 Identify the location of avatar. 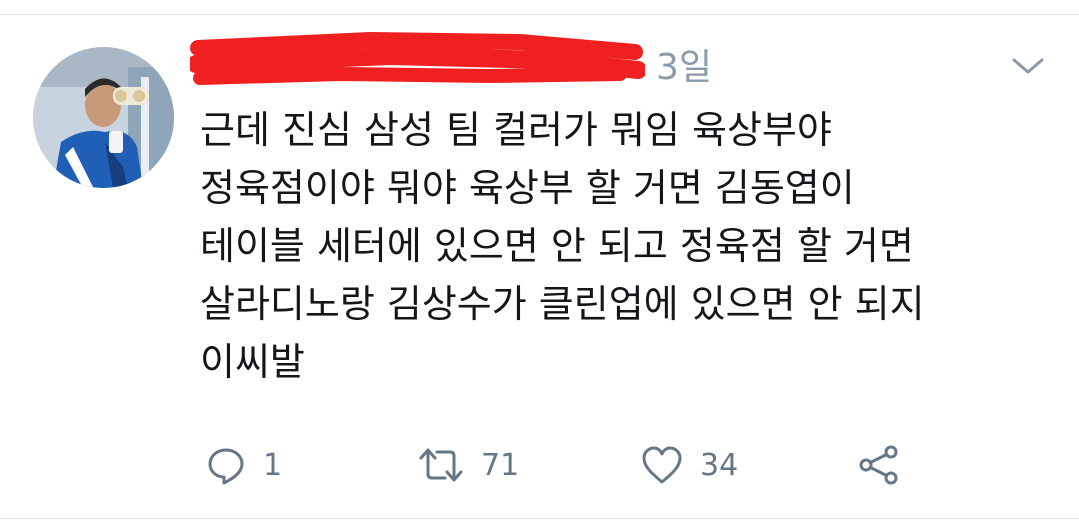
(103, 117).